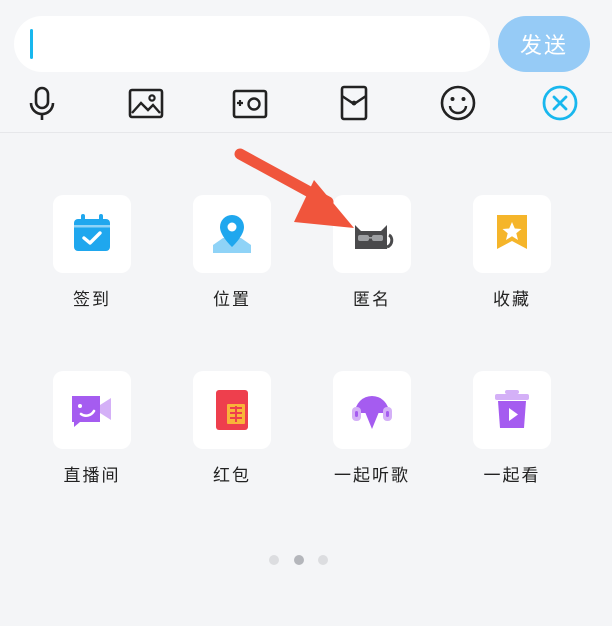 Image resolution: width=612 pixels, height=626 pixels. I want to click on page-indicator, so click(306, 560).